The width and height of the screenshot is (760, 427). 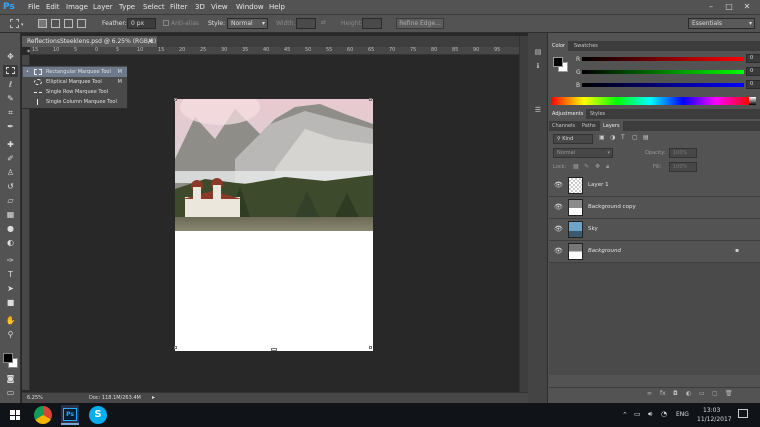 I want to click on move-tool-icon: ✥, so click(x=10, y=57).